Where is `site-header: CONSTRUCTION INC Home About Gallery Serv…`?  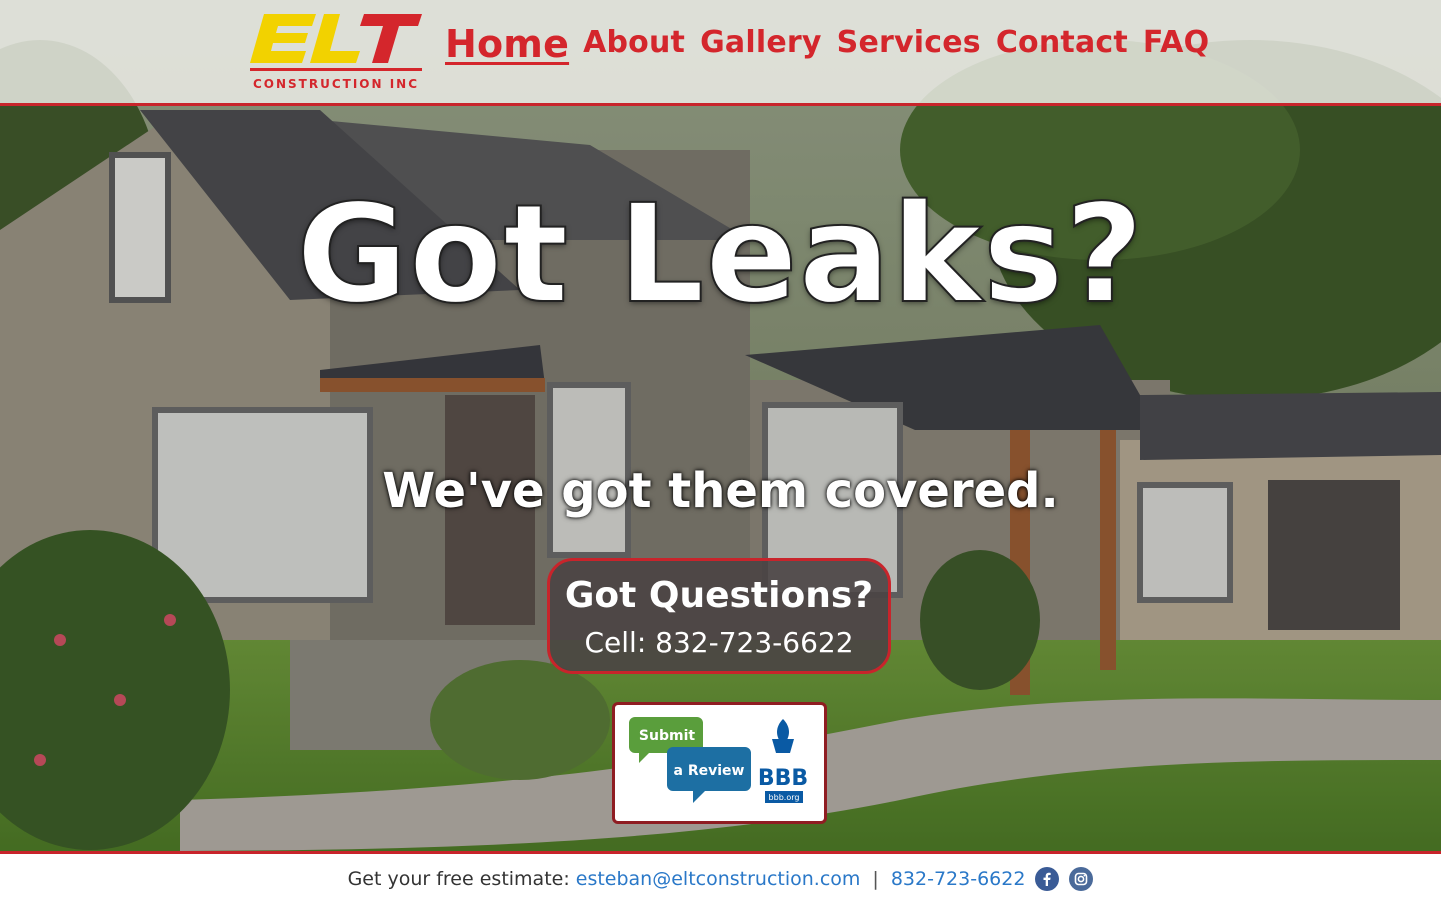
site-header: CONSTRUCTION INC Home About Gallery Serv… is located at coordinates (720, 53).